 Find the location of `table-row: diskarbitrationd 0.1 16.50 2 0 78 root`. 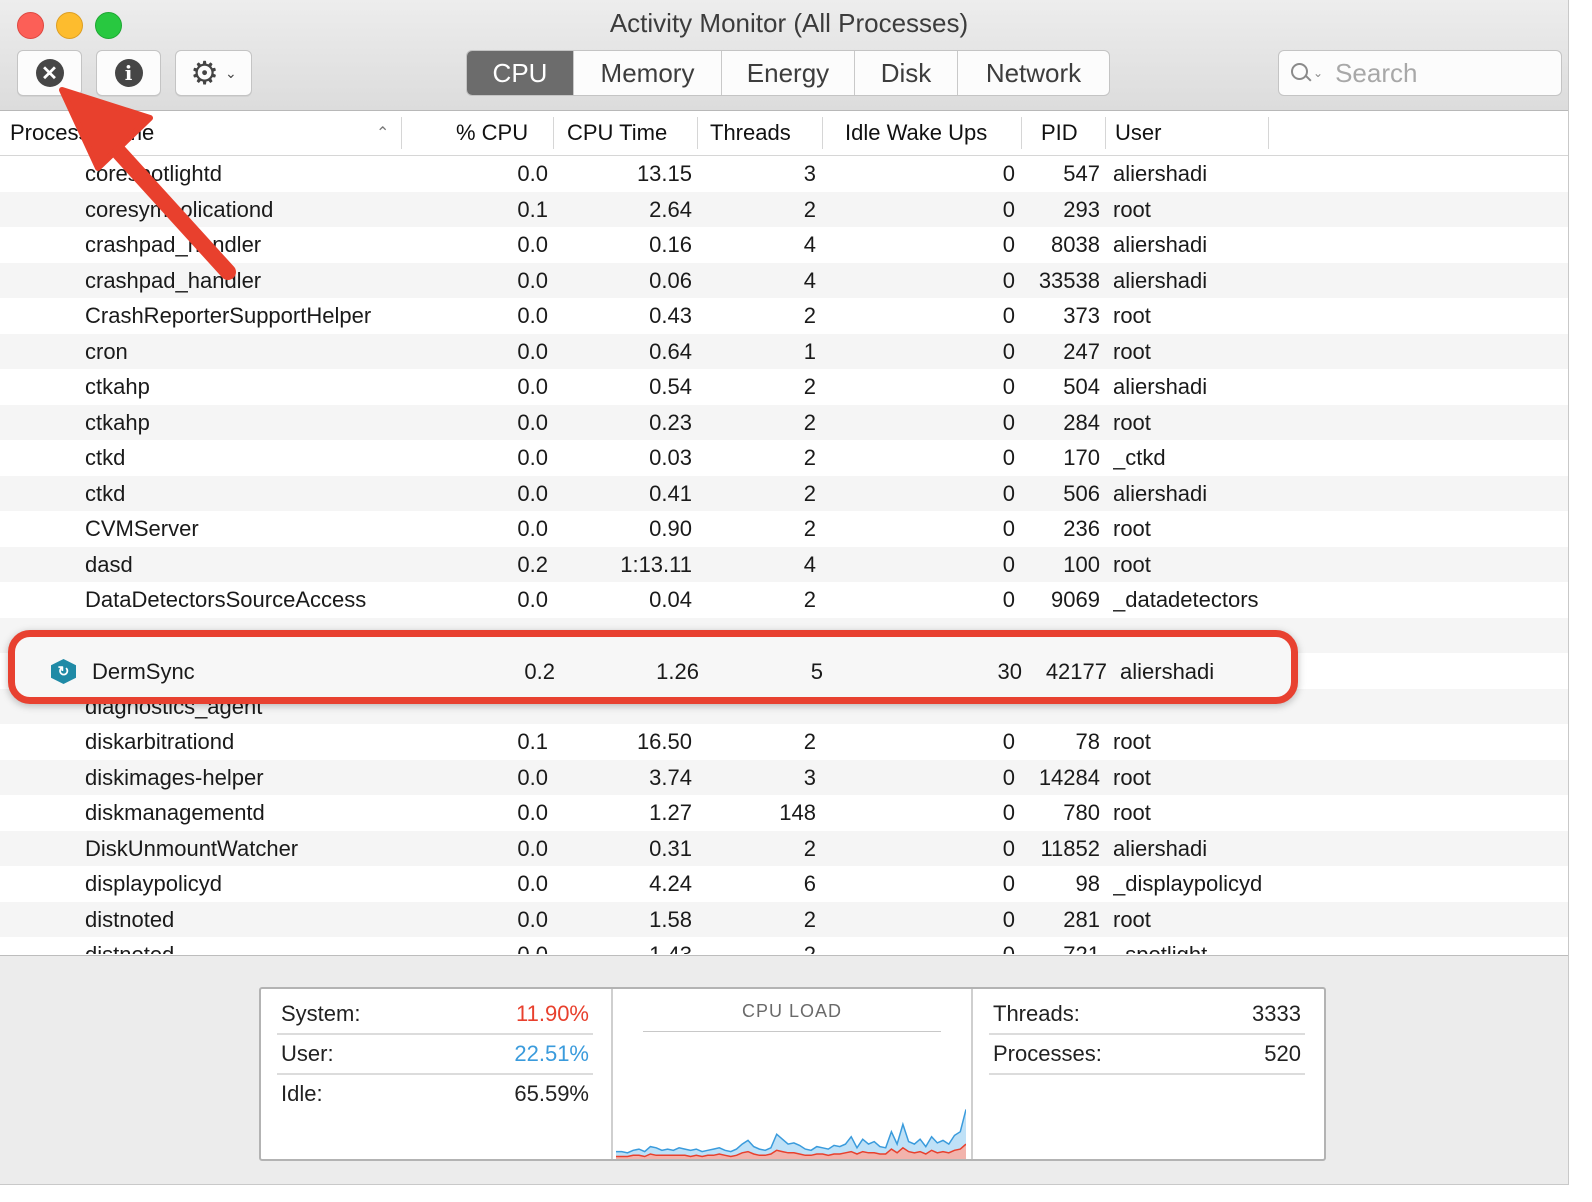

table-row: diskarbitrationd 0.1 16.50 2 0 78 root is located at coordinates (784, 742).